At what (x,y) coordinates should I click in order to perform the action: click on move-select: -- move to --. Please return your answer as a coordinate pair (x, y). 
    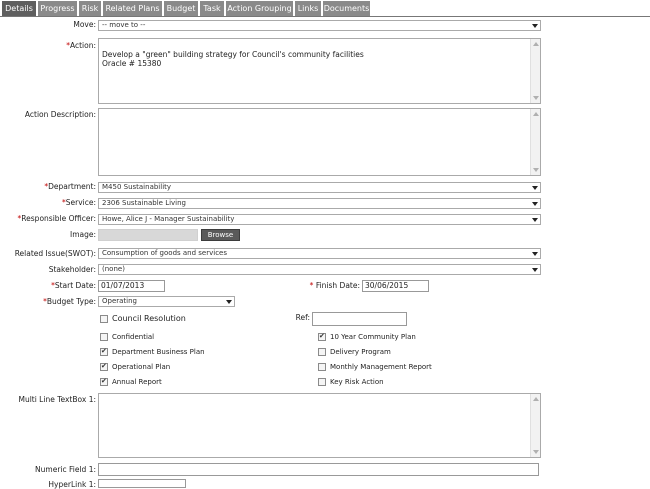
    Looking at the image, I should click on (319, 25).